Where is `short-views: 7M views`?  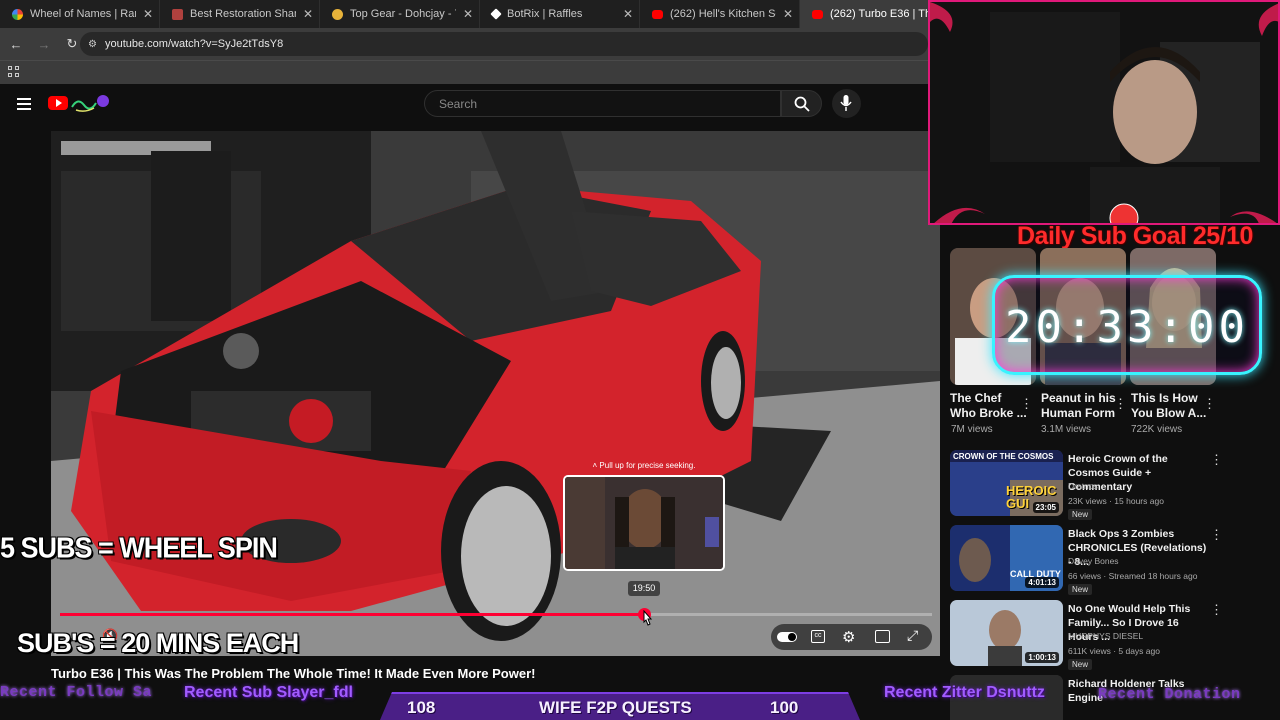
short-views: 7M views is located at coordinates (972, 429).